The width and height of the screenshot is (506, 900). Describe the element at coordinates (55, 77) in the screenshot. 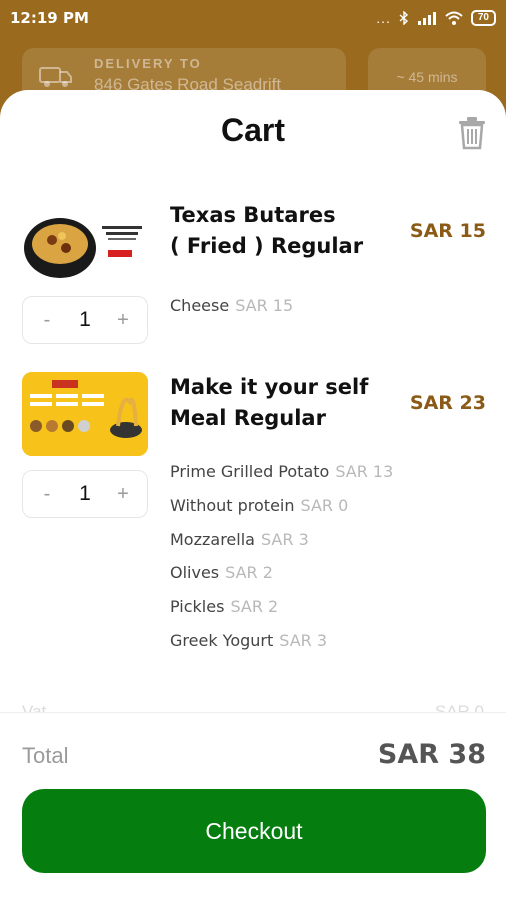

I see `delivery-truck-icon` at that location.